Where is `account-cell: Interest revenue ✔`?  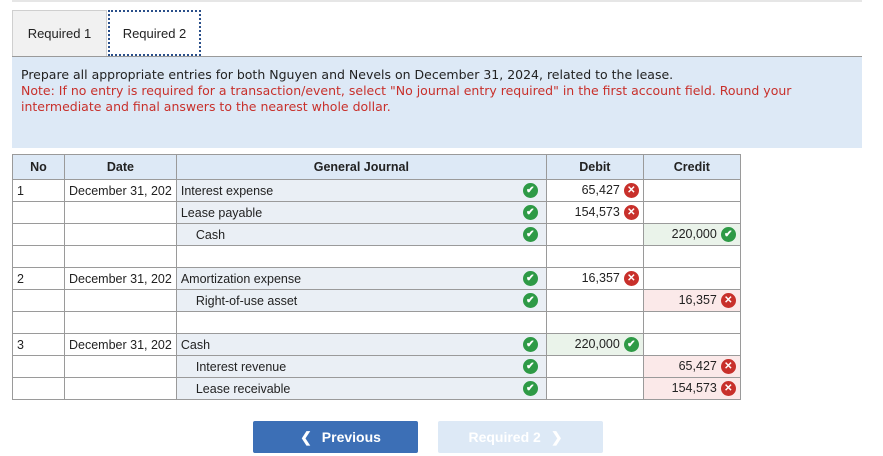
account-cell: Interest revenue ✔ is located at coordinates (361, 366).